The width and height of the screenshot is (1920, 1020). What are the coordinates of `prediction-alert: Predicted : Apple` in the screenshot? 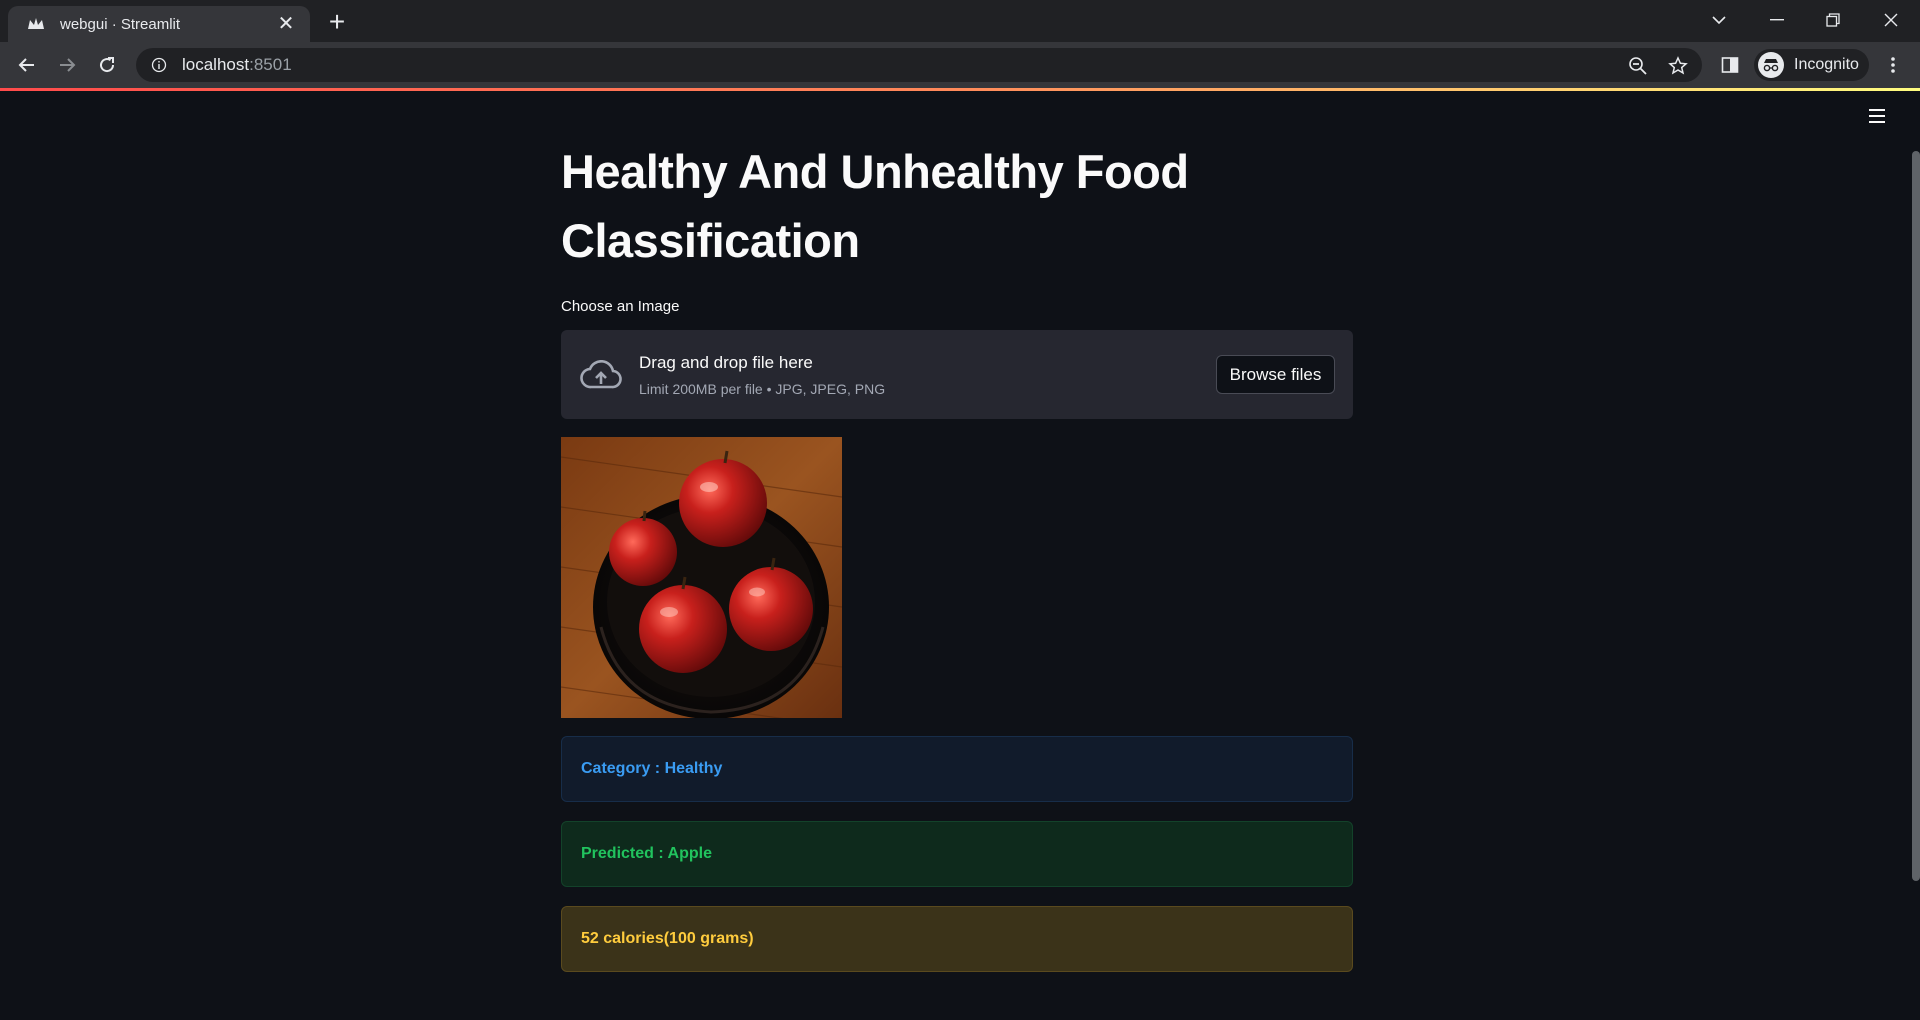 It's located at (957, 854).